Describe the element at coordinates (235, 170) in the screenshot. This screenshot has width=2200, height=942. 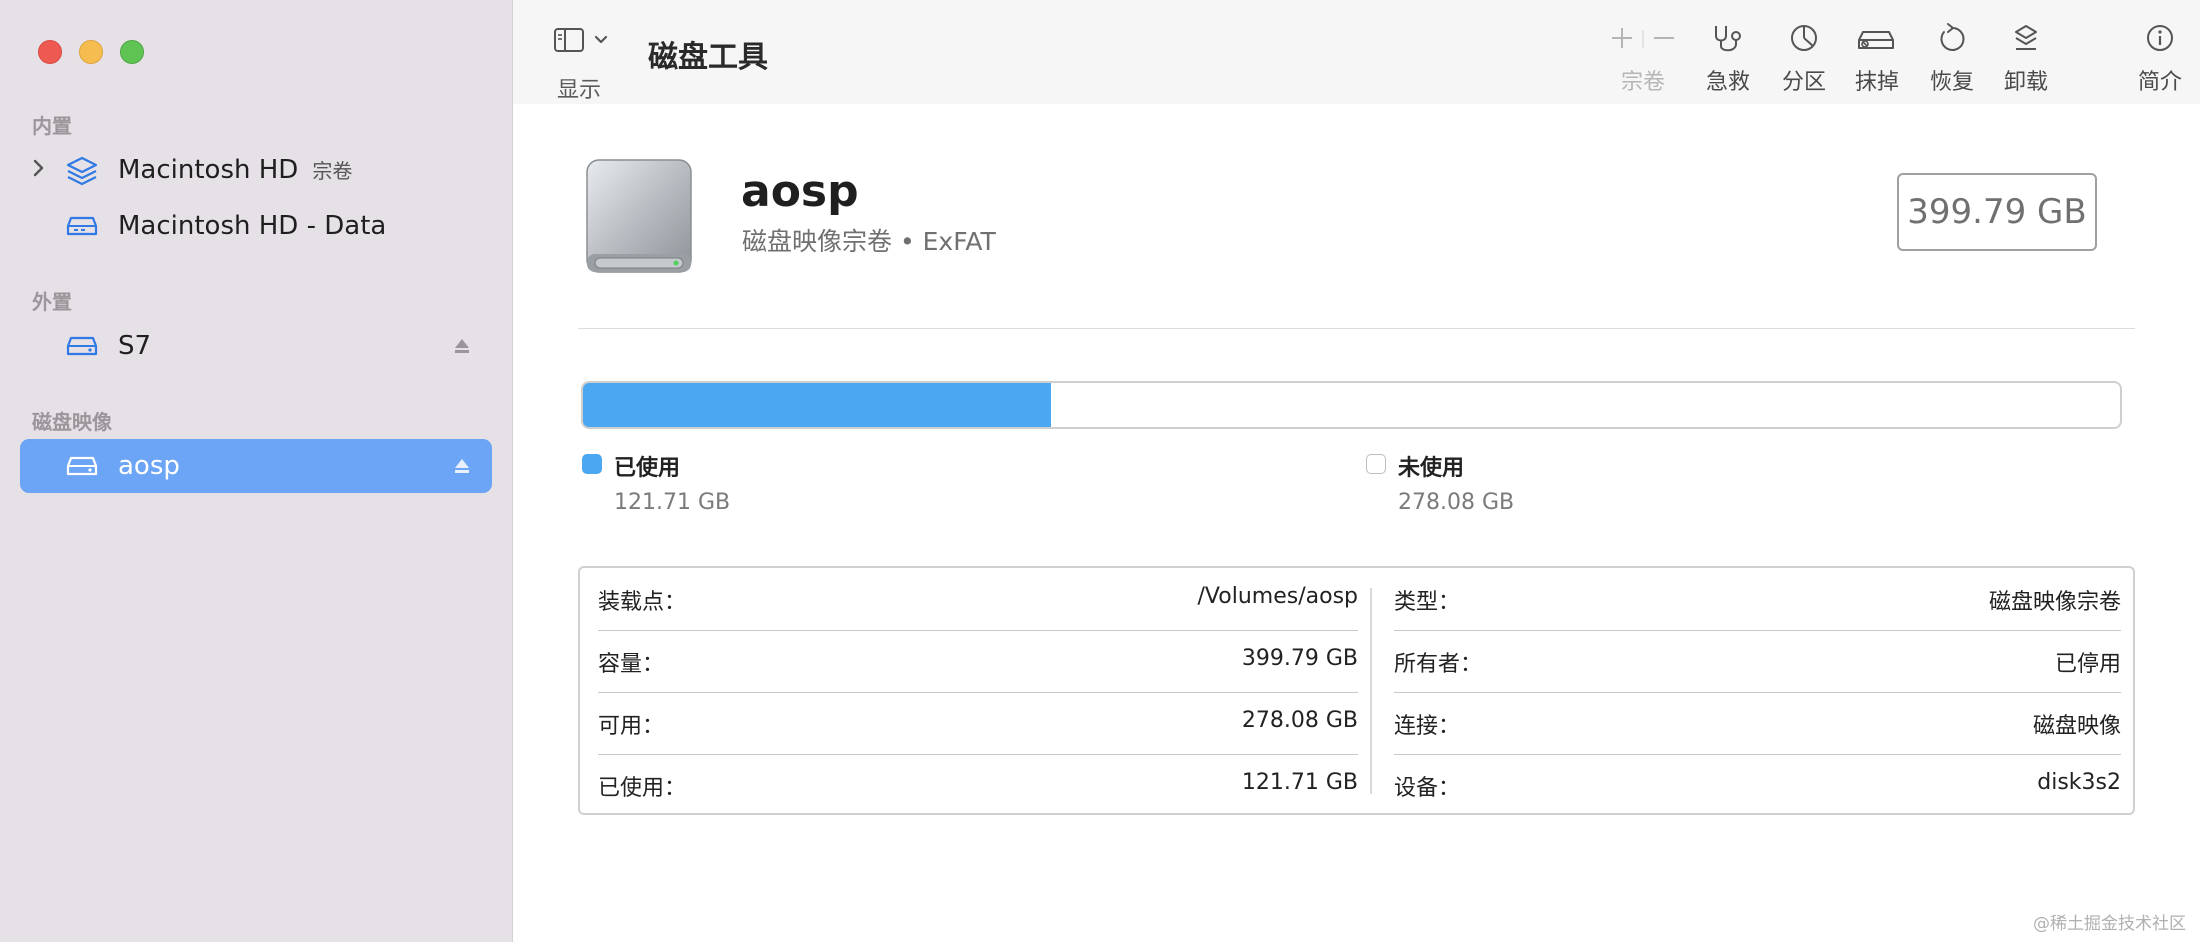
I see `sidebar-item-label: Macintosh HD 宗卷` at that location.